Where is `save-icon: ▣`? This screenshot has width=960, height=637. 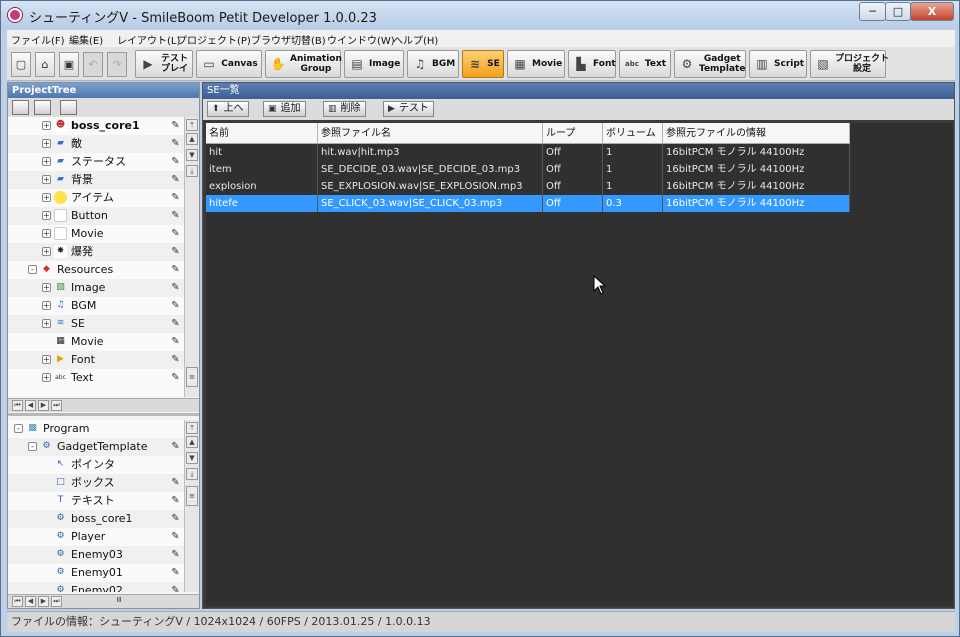
save-icon: ▣ is located at coordinates (69, 64).